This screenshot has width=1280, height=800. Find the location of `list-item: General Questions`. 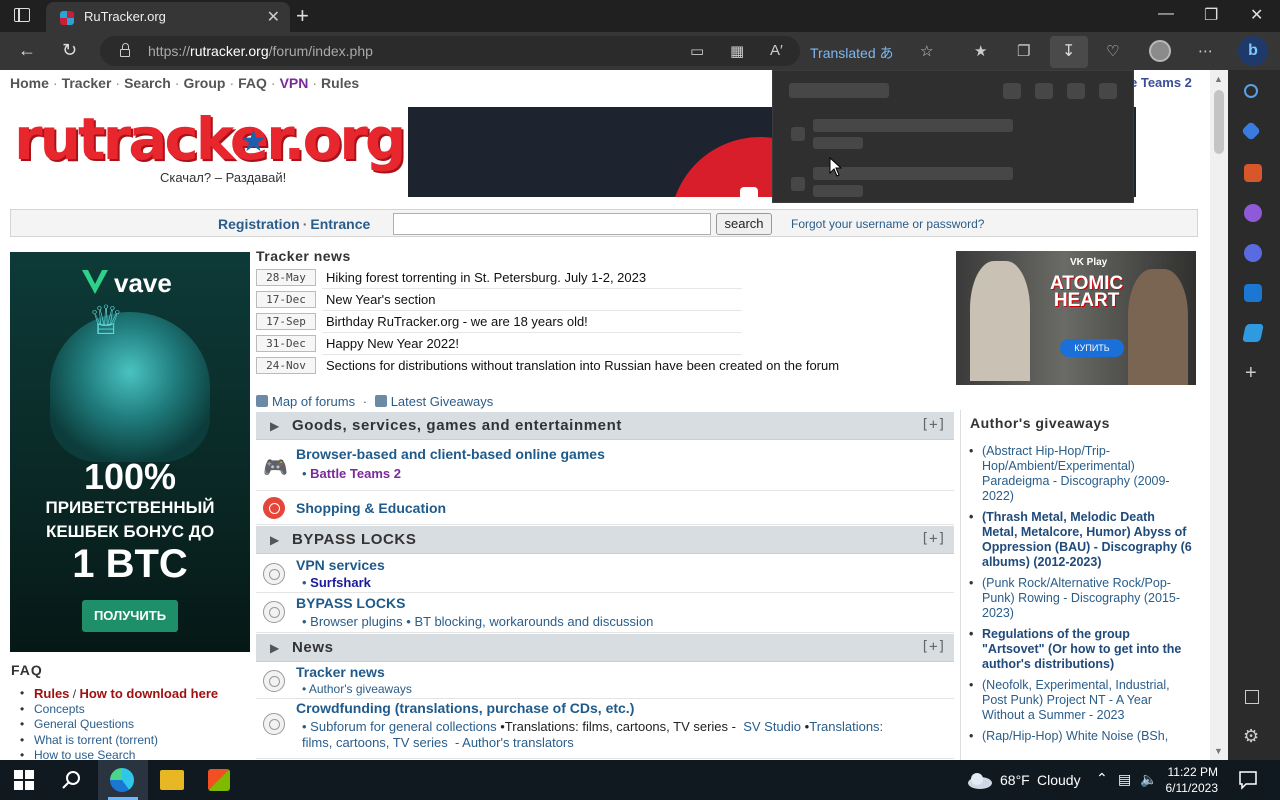

list-item: General Questions is located at coordinates (119, 725).